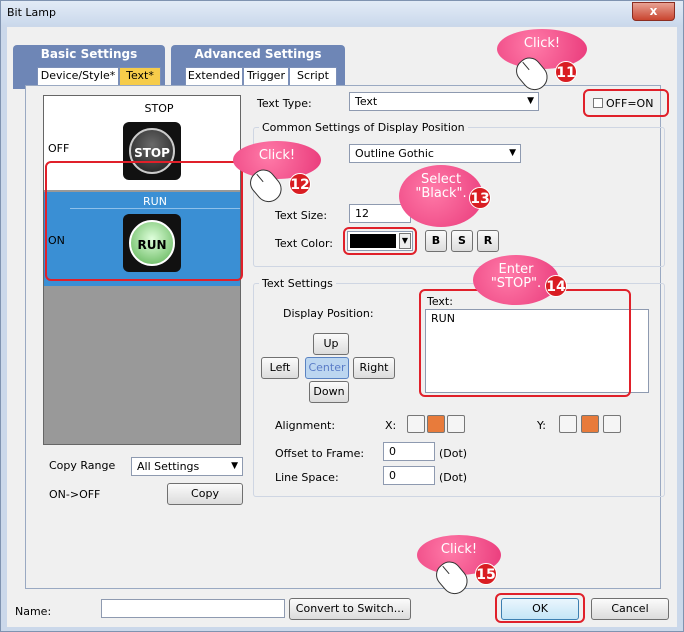 The height and width of the screenshot is (632, 684). What do you see at coordinates (205, 494) in the screenshot?
I see `copy-button: Copy` at bounding box center [205, 494].